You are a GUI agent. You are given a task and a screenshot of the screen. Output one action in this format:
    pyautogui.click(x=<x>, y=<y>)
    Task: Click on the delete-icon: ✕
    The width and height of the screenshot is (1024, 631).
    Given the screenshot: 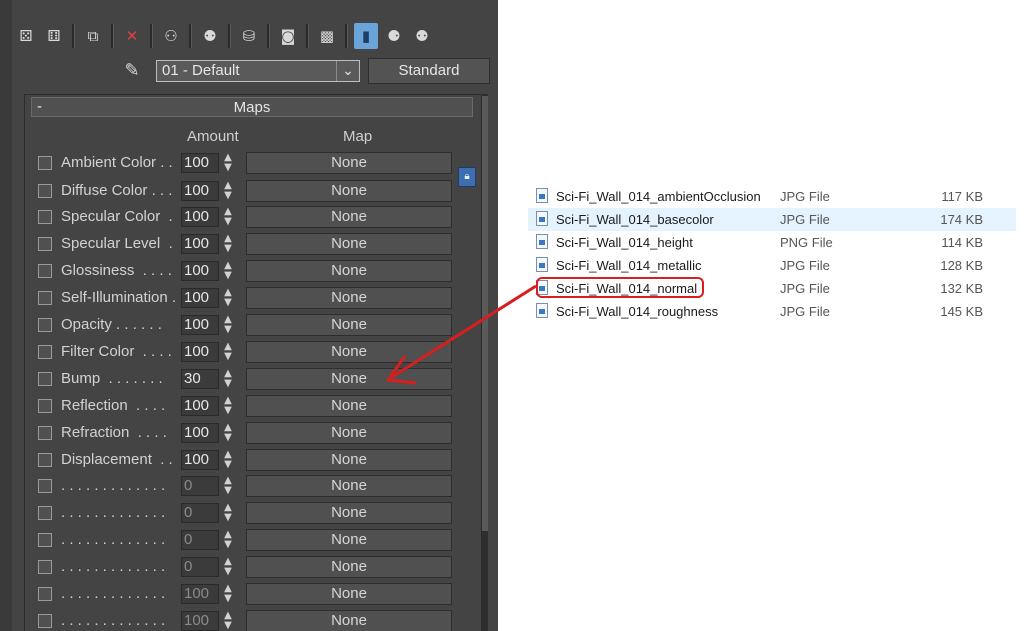 What is the action you would take?
    pyautogui.click(x=132, y=36)
    